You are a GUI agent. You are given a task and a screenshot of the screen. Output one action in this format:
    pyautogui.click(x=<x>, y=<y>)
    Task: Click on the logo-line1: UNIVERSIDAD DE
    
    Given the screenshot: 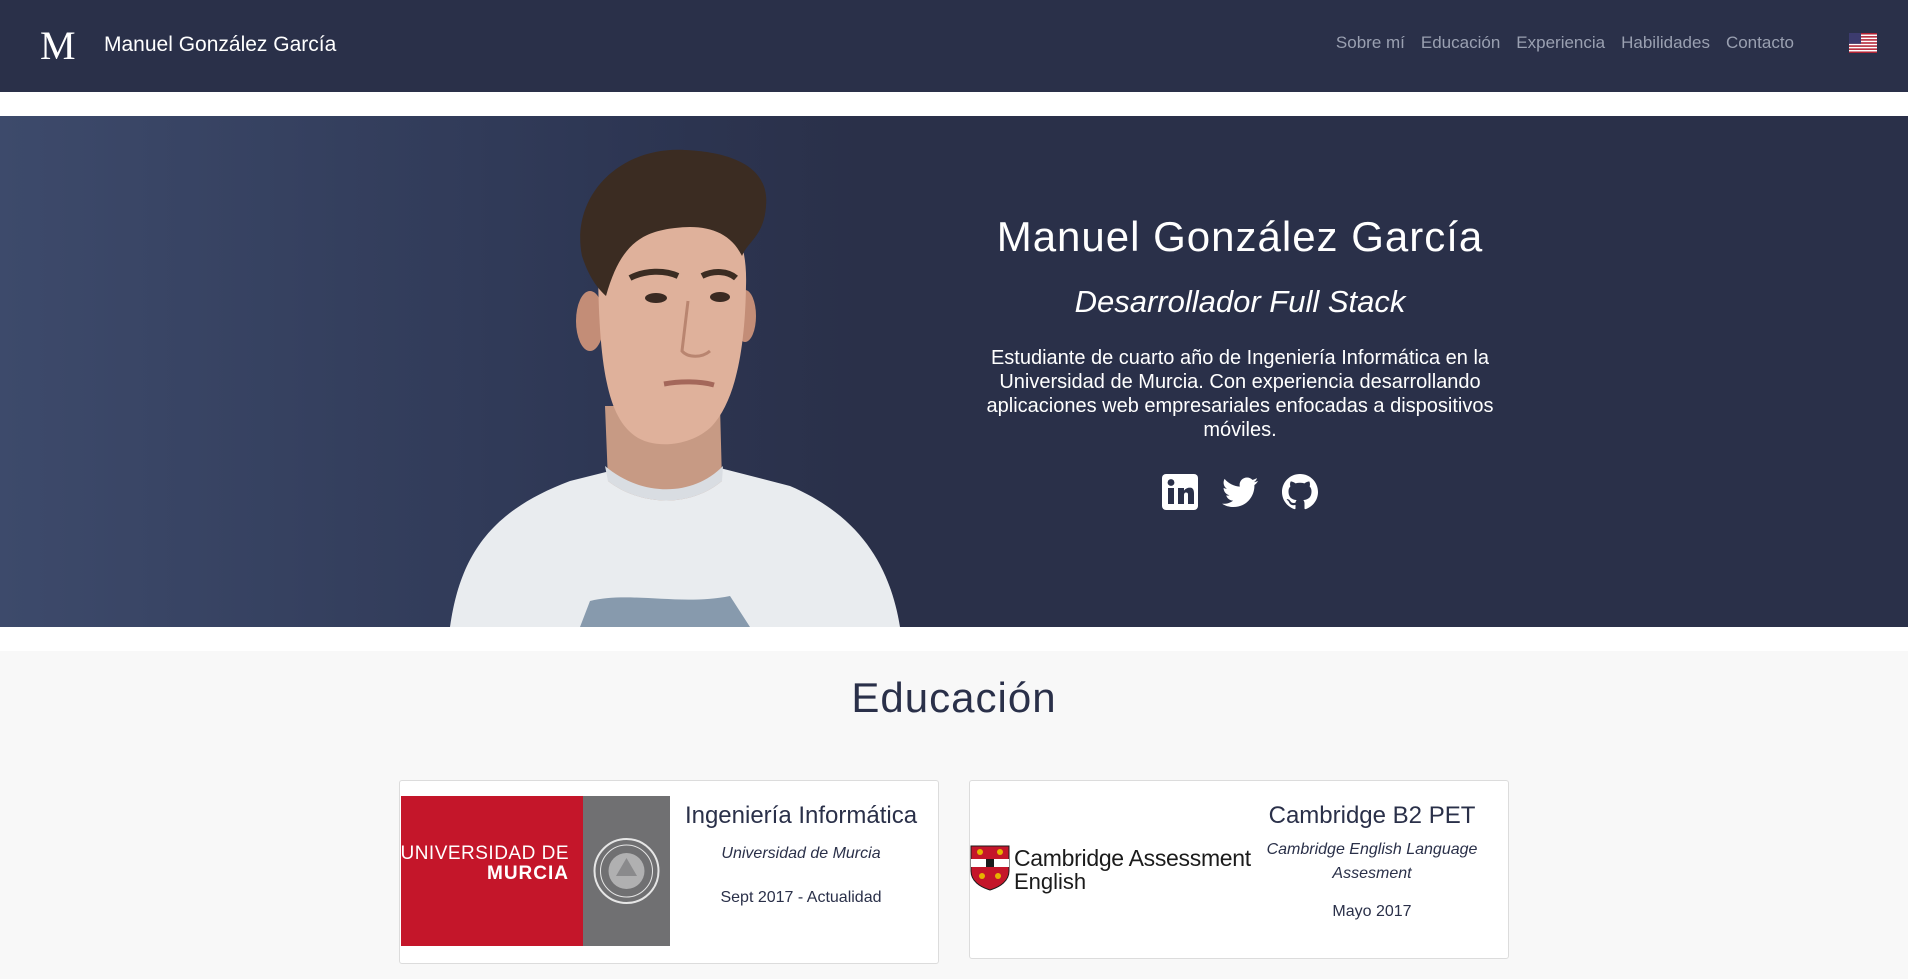 What is the action you would take?
    pyautogui.click(x=484, y=853)
    